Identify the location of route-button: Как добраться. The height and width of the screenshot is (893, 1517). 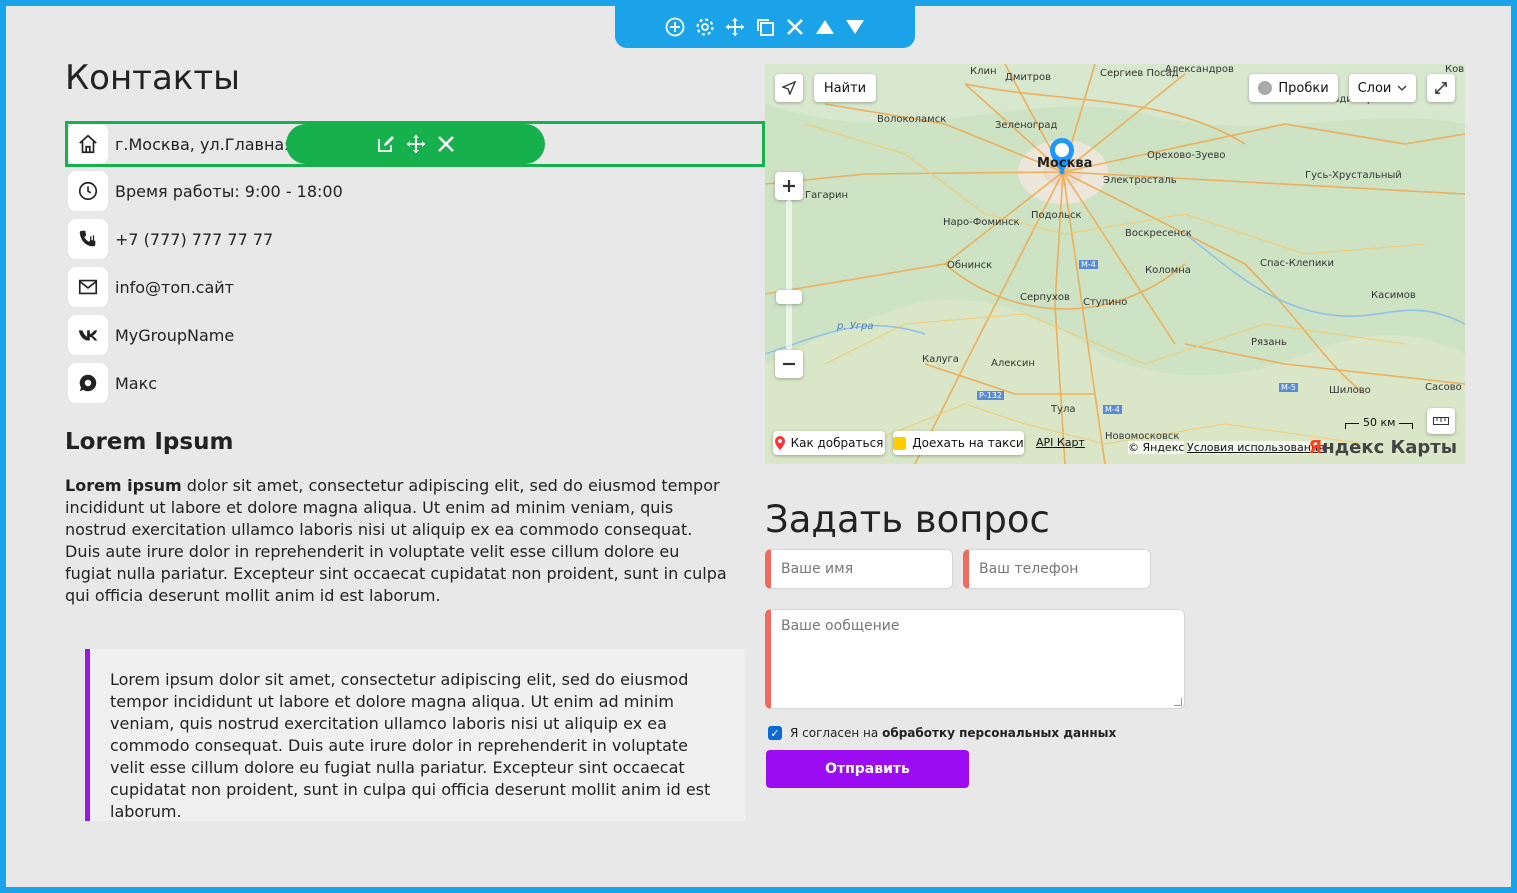
(829, 443).